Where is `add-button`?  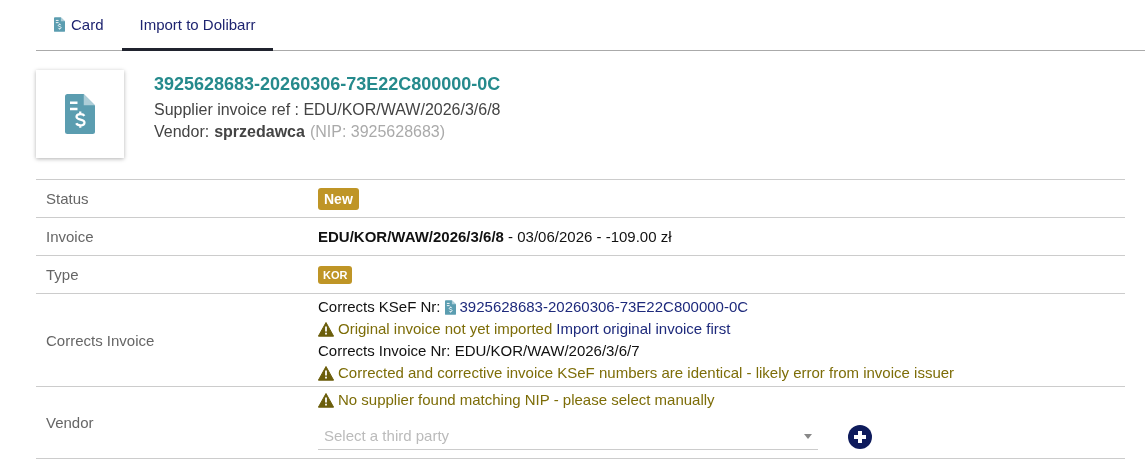
add-button is located at coordinates (860, 436).